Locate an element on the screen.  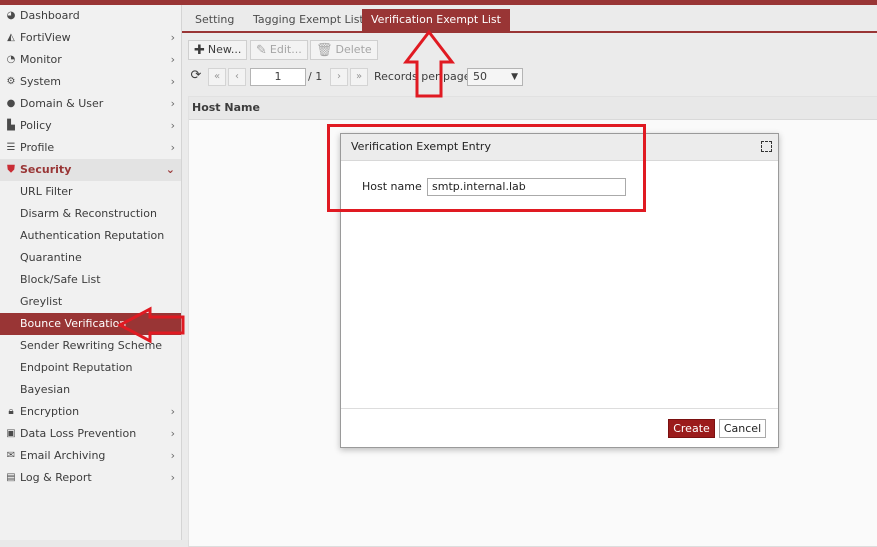
left-arrow-annotation is located at coordinates (150, 325).